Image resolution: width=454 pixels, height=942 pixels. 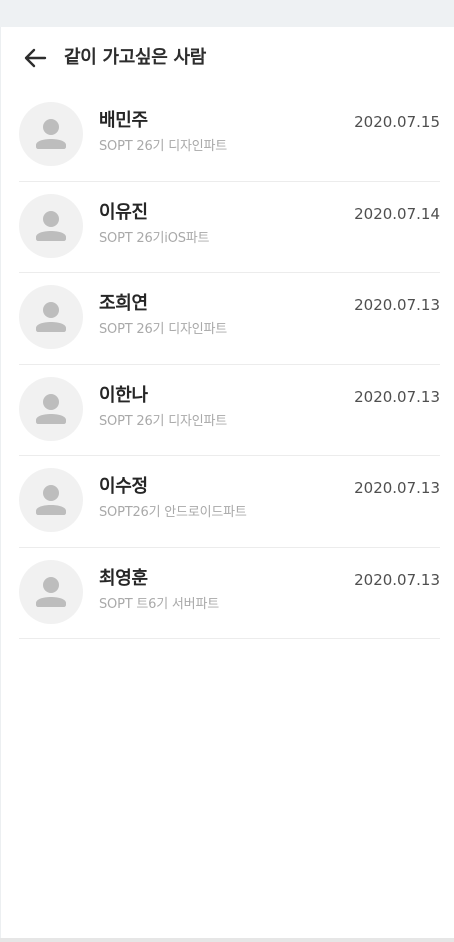 I want to click on bottom-edge, so click(x=227, y=940).